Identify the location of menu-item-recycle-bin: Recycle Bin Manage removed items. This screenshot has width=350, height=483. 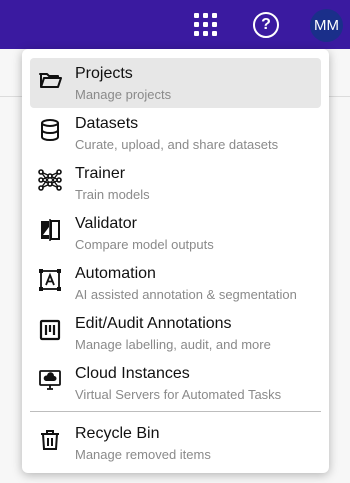
(175, 443).